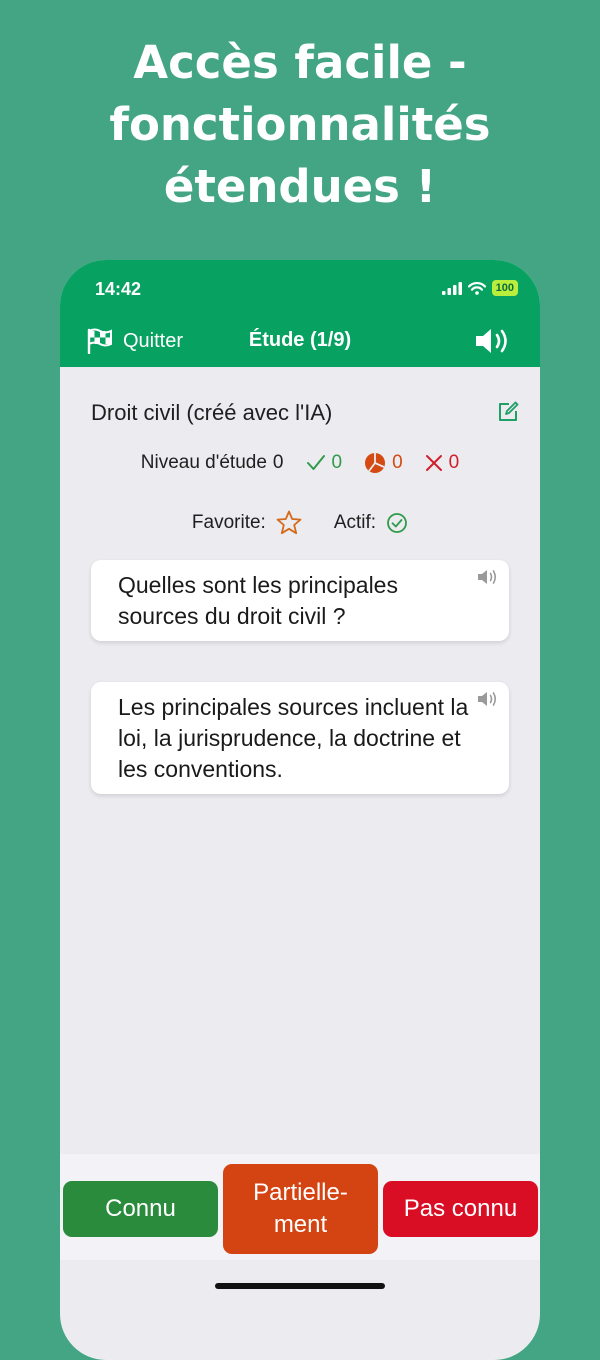 The image size is (600, 1360). What do you see at coordinates (509, 411) in the screenshot?
I see `edit-icon` at bounding box center [509, 411].